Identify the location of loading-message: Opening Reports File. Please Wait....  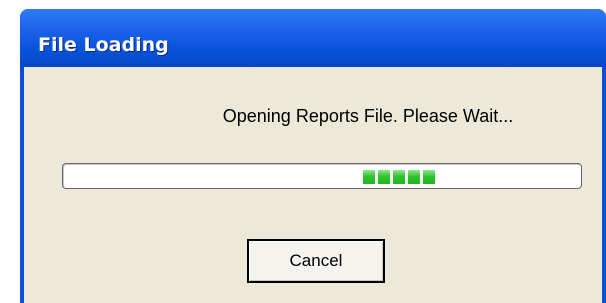
(368, 116).